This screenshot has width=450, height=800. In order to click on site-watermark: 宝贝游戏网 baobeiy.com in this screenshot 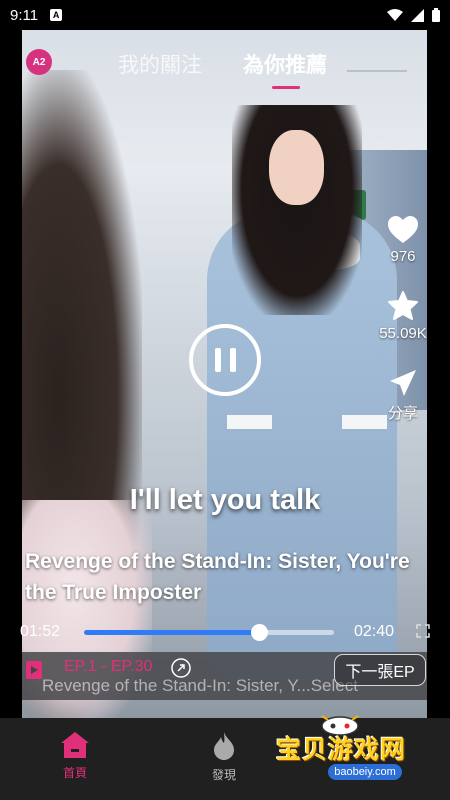, I will do `click(355, 747)`.